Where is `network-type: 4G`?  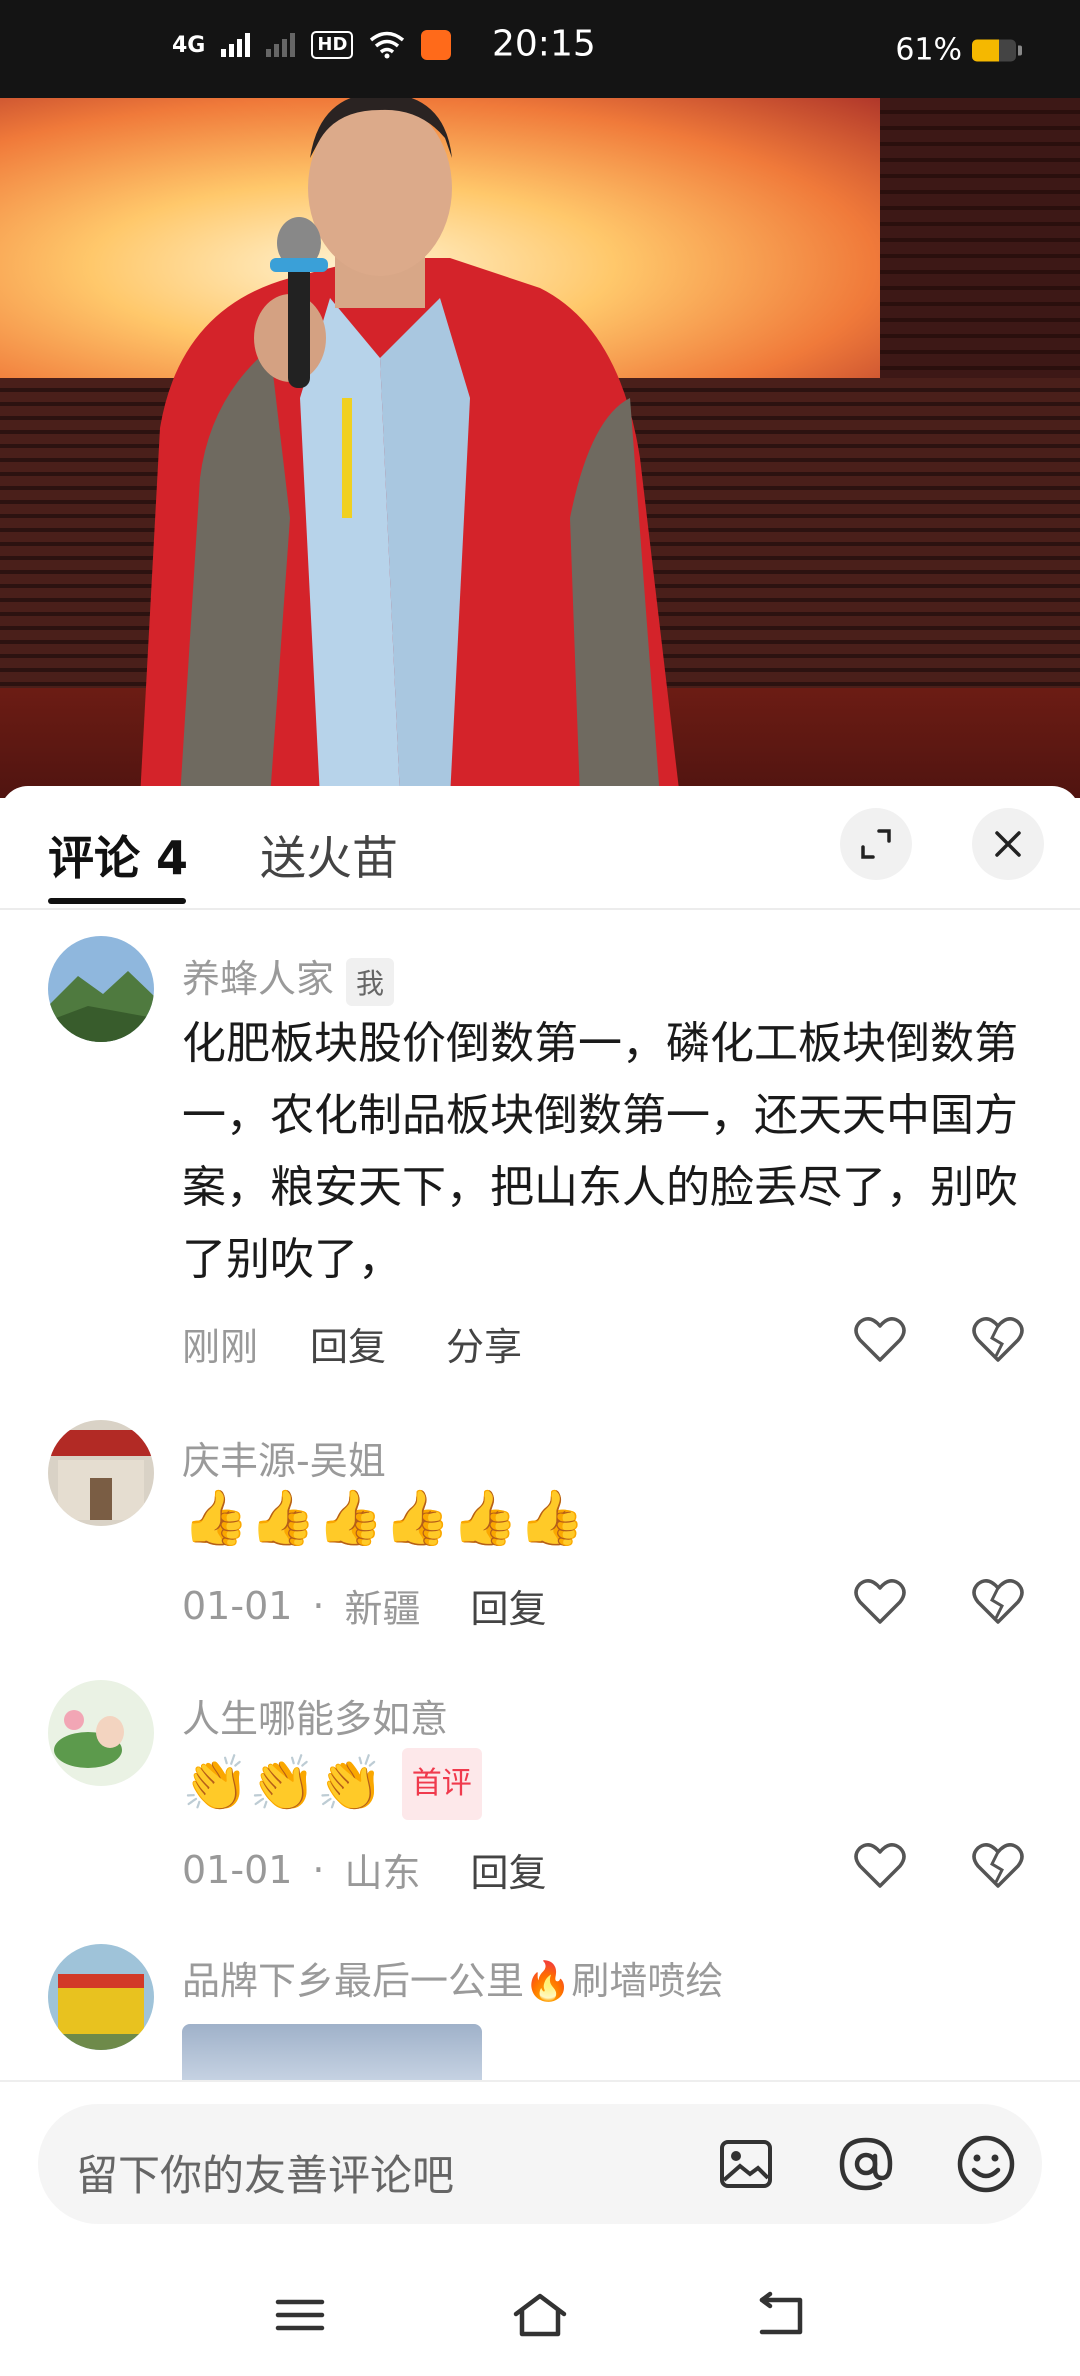
network-type: 4G is located at coordinates (189, 45).